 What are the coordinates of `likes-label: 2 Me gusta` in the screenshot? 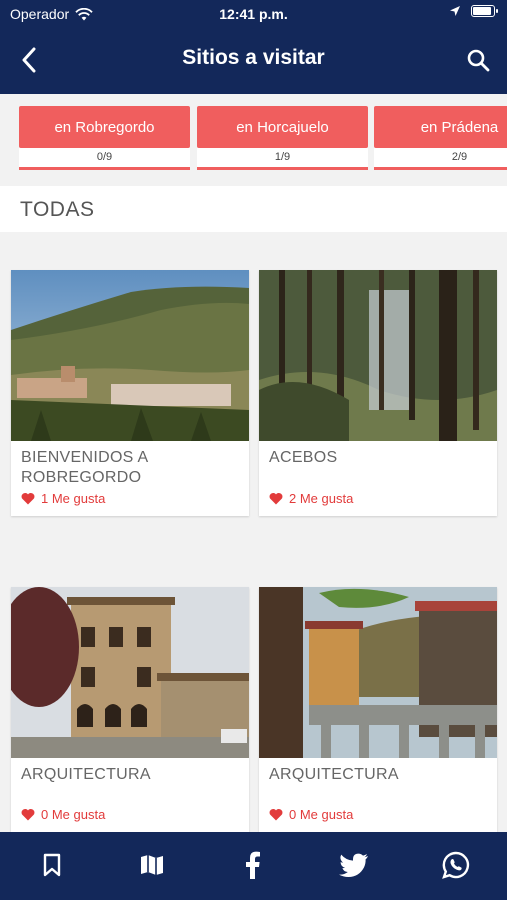 It's located at (321, 498).